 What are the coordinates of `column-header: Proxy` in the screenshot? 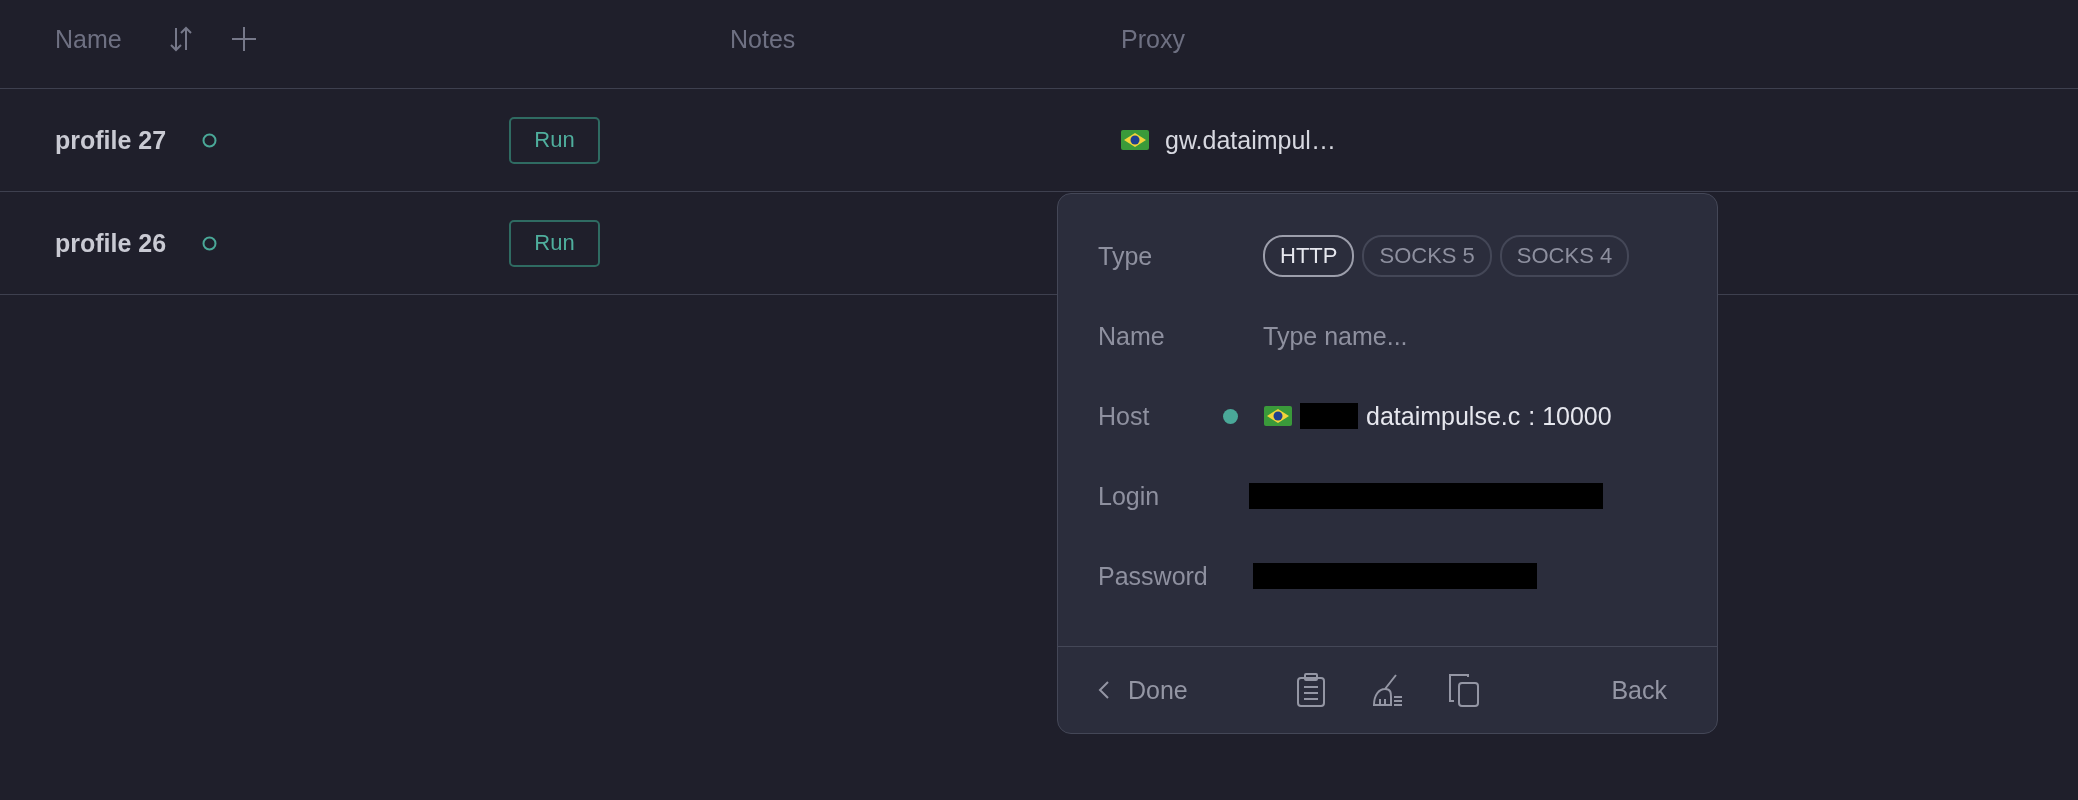 It's located at (1153, 39).